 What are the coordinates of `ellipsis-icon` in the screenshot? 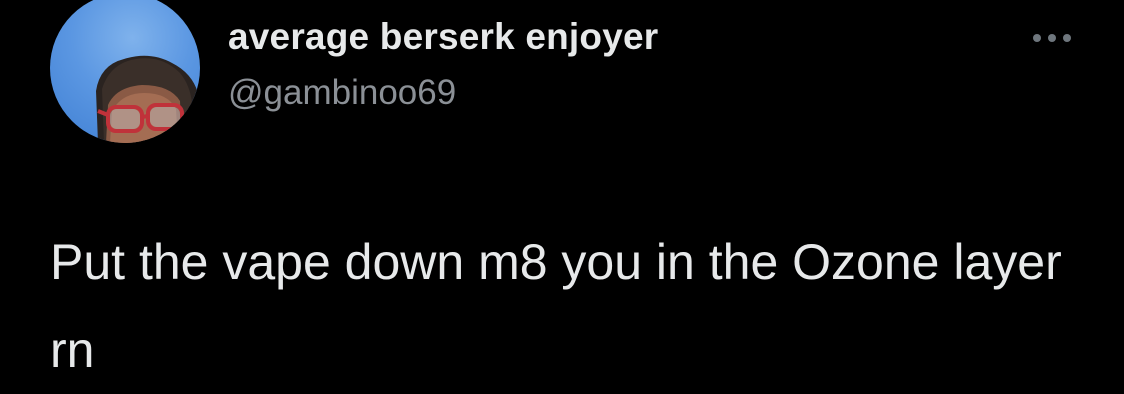 It's located at (1052, 38).